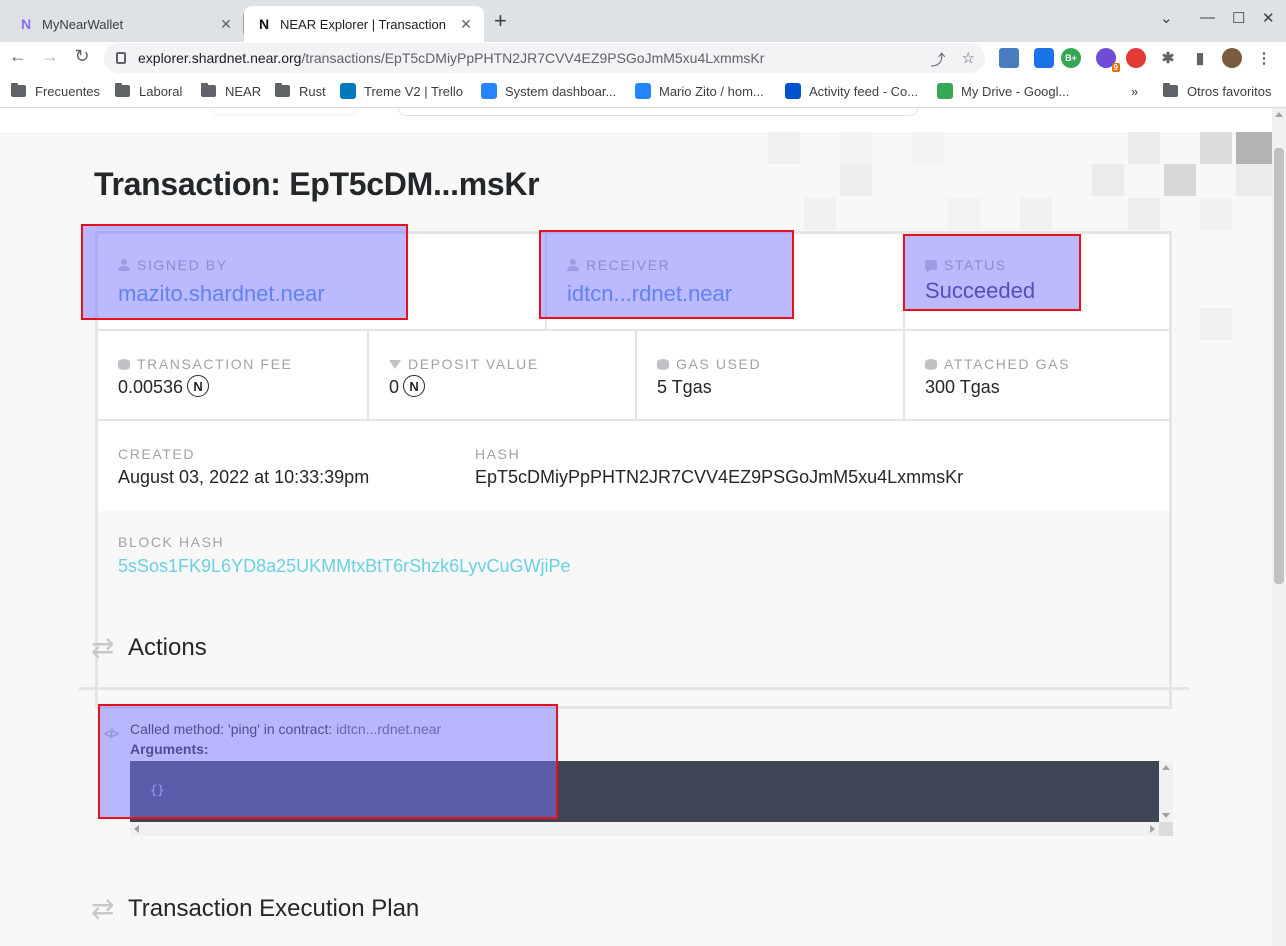 This screenshot has height=946, width=1286. Describe the element at coordinates (395, 364) in the screenshot. I see `filter-icon` at that location.